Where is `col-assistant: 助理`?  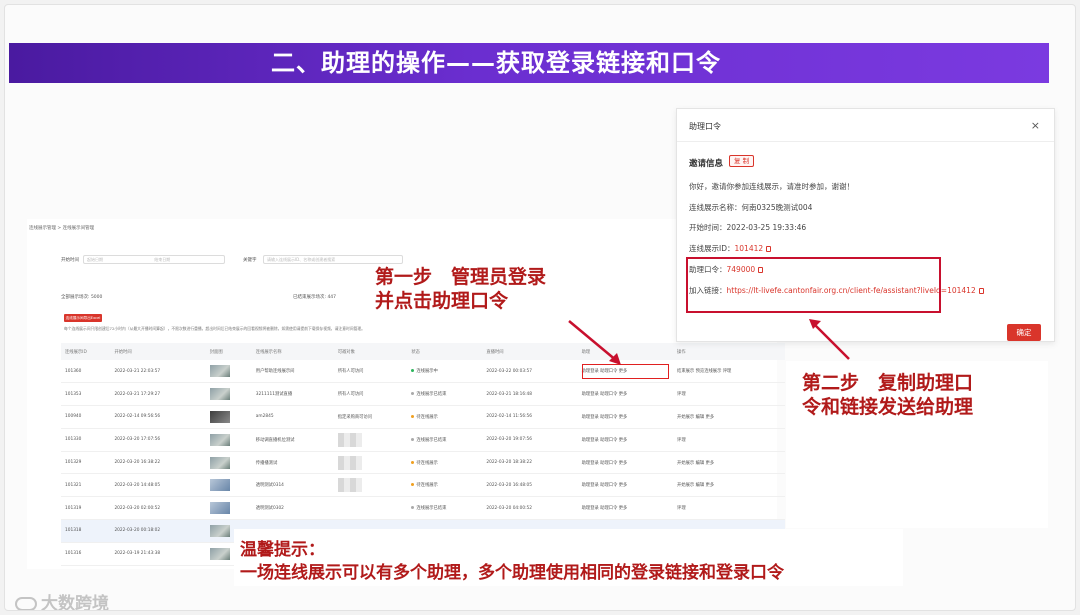 col-assistant: 助理 is located at coordinates (625, 351).